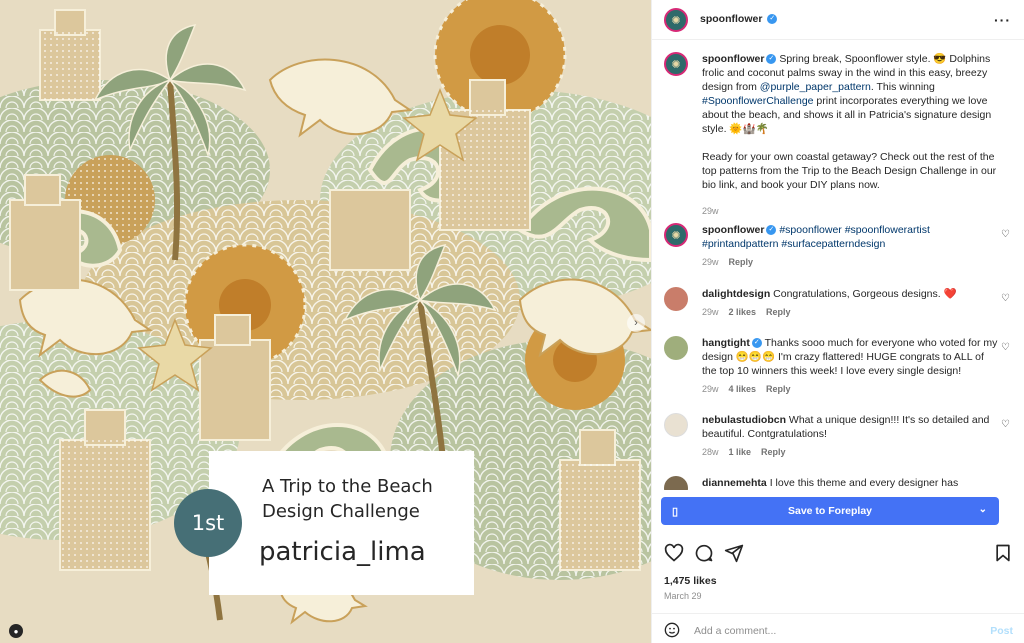 This screenshot has height=643, width=1024. I want to click on comment-username: dalightdesign, so click(736, 294).